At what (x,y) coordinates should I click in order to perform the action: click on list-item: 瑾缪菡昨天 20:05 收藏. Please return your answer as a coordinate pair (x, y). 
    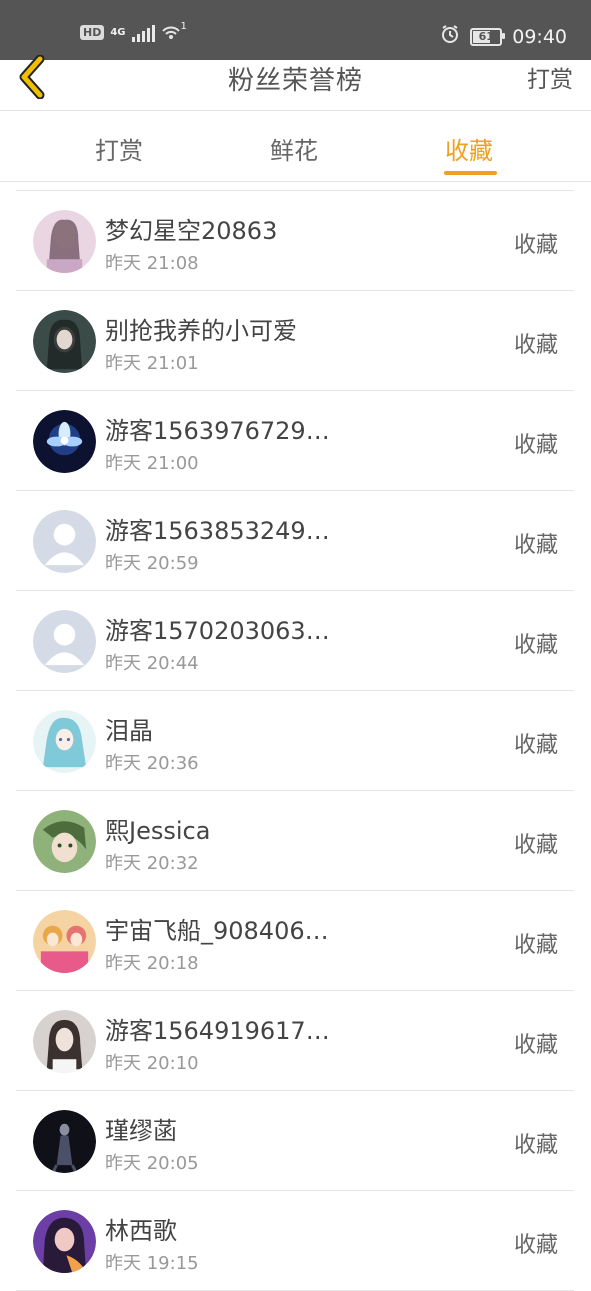
    Looking at the image, I should click on (295, 1141).